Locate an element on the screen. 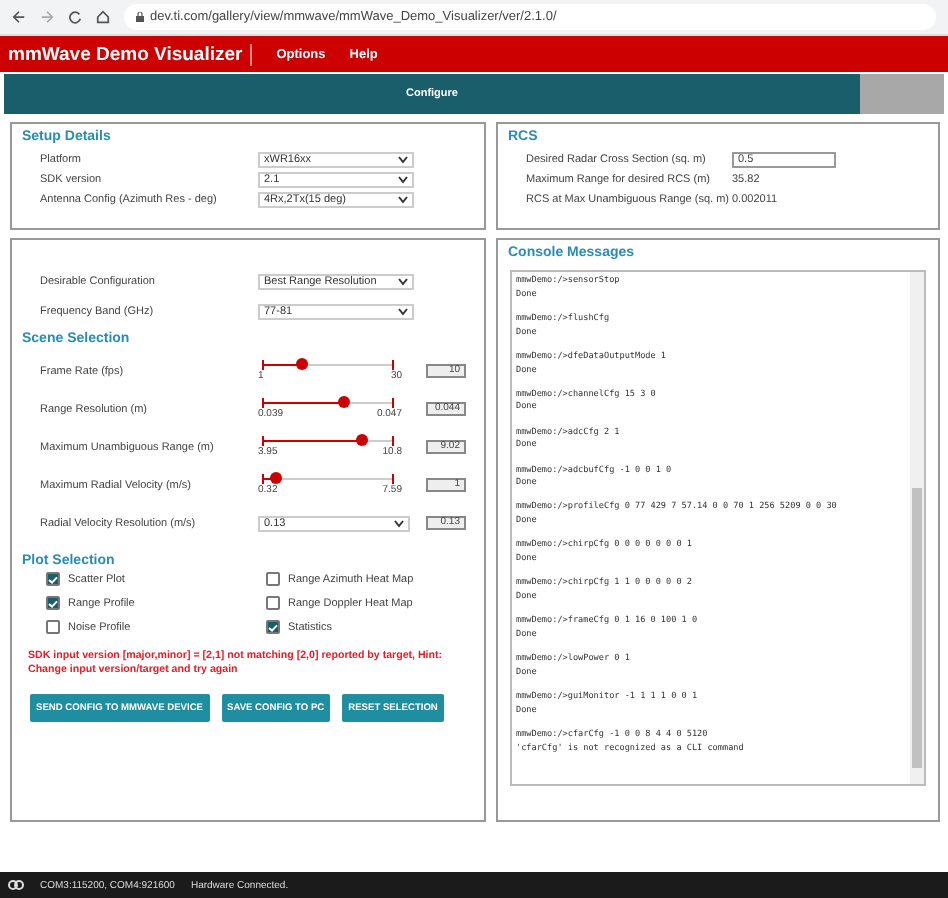 The height and width of the screenshot is (898, 948). lock-icon is located at coordinates (140, 17).